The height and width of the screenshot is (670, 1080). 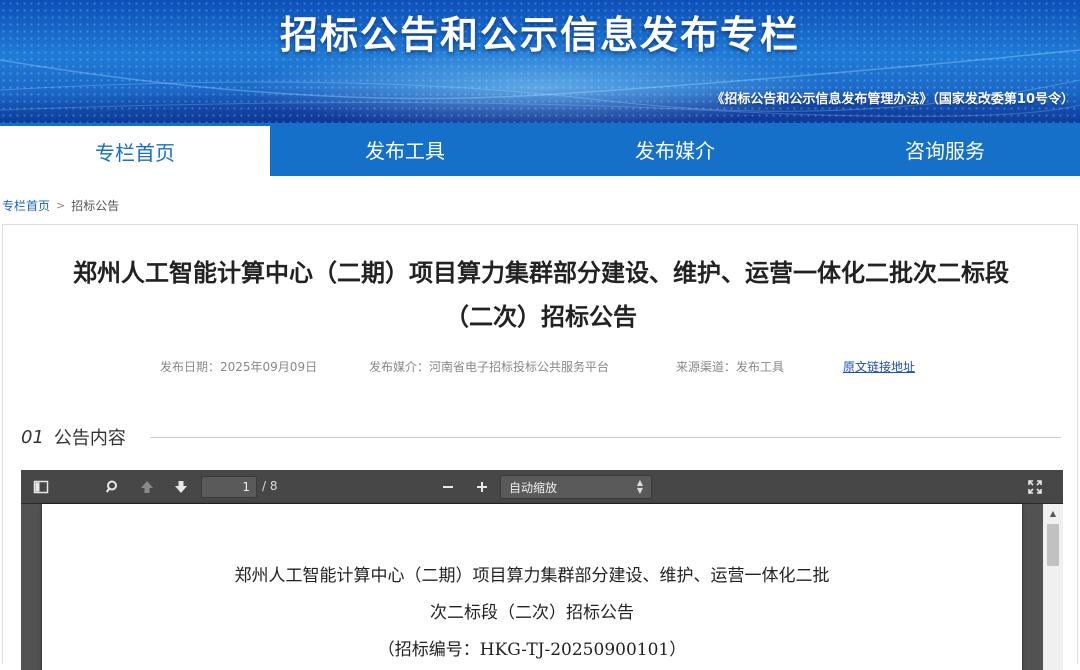 I want to click on breadcrumb: 专栏首页 > 招标公告, so click(x=60, y=205).